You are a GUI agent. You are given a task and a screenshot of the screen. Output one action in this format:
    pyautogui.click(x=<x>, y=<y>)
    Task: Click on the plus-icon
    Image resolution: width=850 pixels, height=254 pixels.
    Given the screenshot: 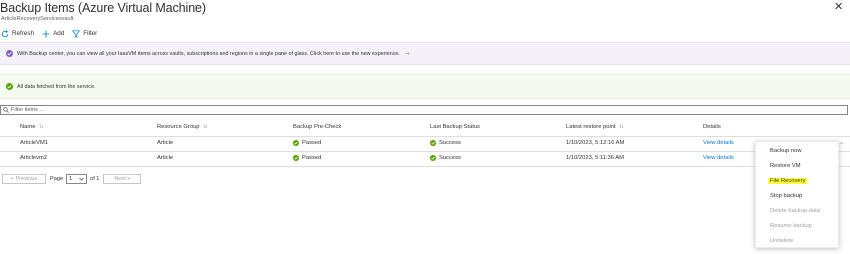 What is the action you would take?
    pyautogui.click(x=46, y=33)
    